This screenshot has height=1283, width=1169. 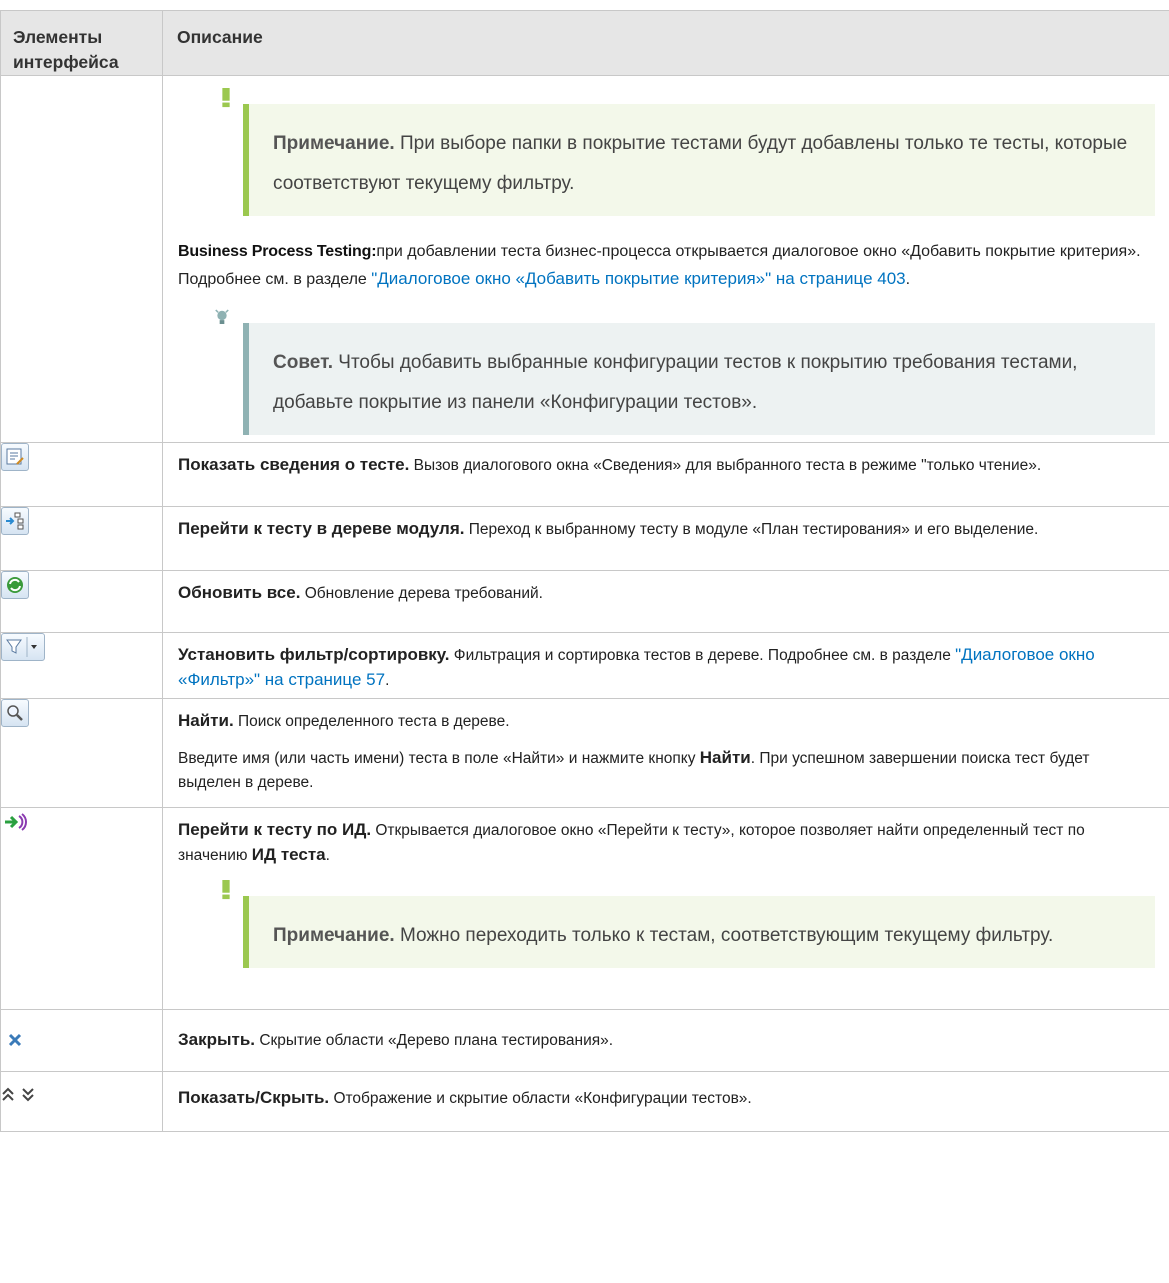 What do you see at coordinates (217, 1039) in the screenshot?
I see `close-title: Закрыть.` at bounding box center [217, 1039].